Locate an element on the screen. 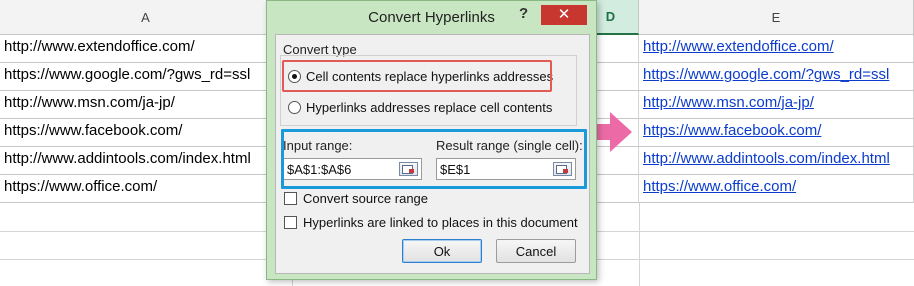 The image size is (914, 286). range-highlight-box is located at coordinates (434, 159).